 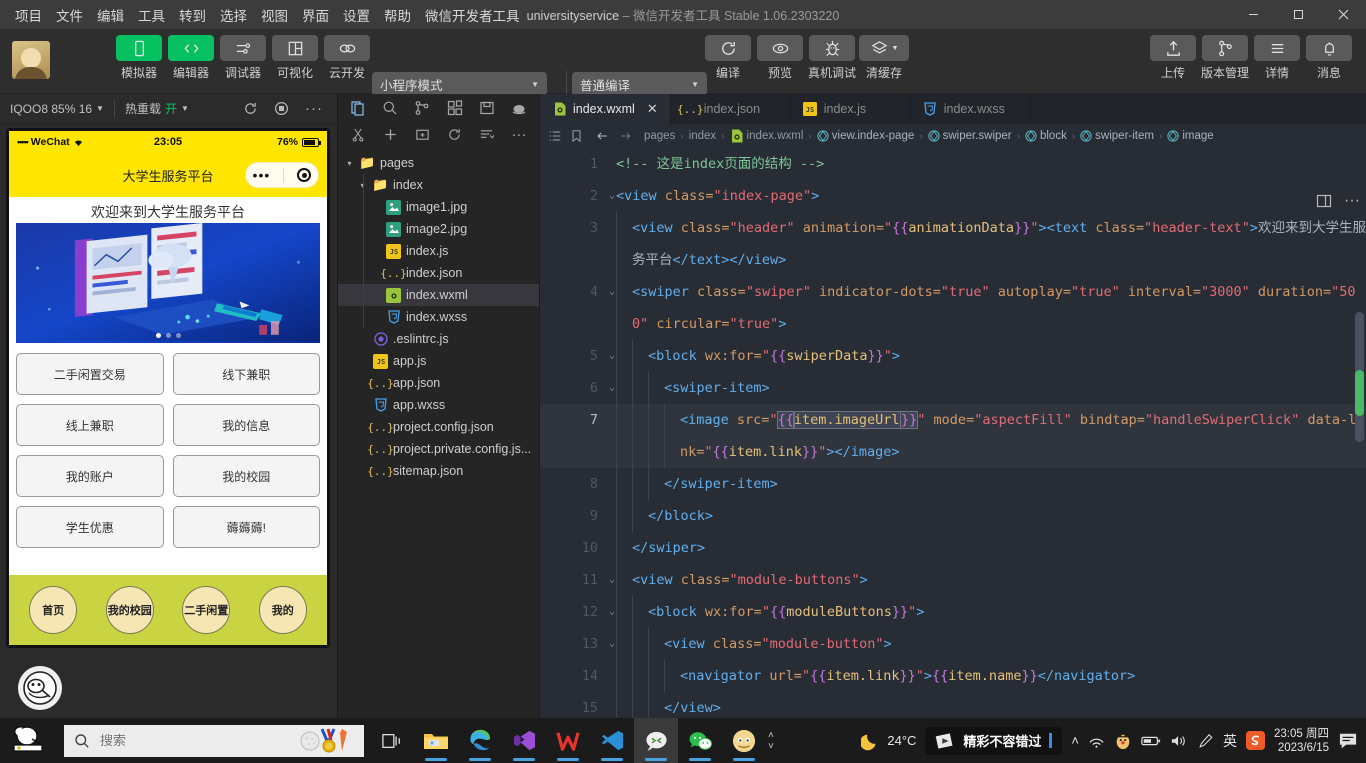 What do you see at coordinates (438, 163) in the screenshot?
I see `file-tree-item: ▾ 📁 pages` at bounding box center [438, 163].